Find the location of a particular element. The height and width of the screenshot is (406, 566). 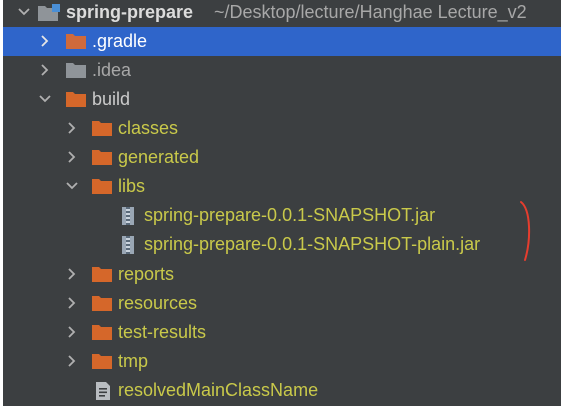

tree-row-idea: .idea is located at coordinates (282, 70).